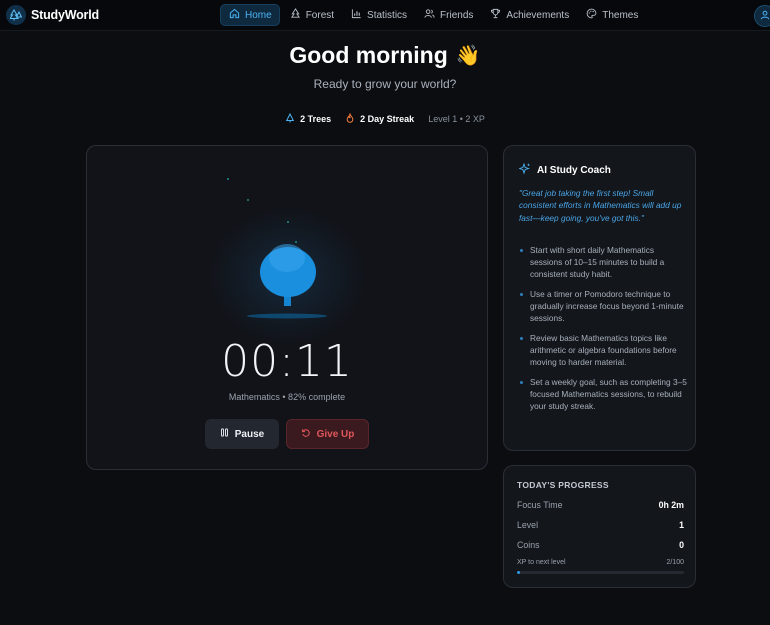 The width and height of the screenshot is (770, 625). I want to click on pause-label: Pause, so click(249, 434).